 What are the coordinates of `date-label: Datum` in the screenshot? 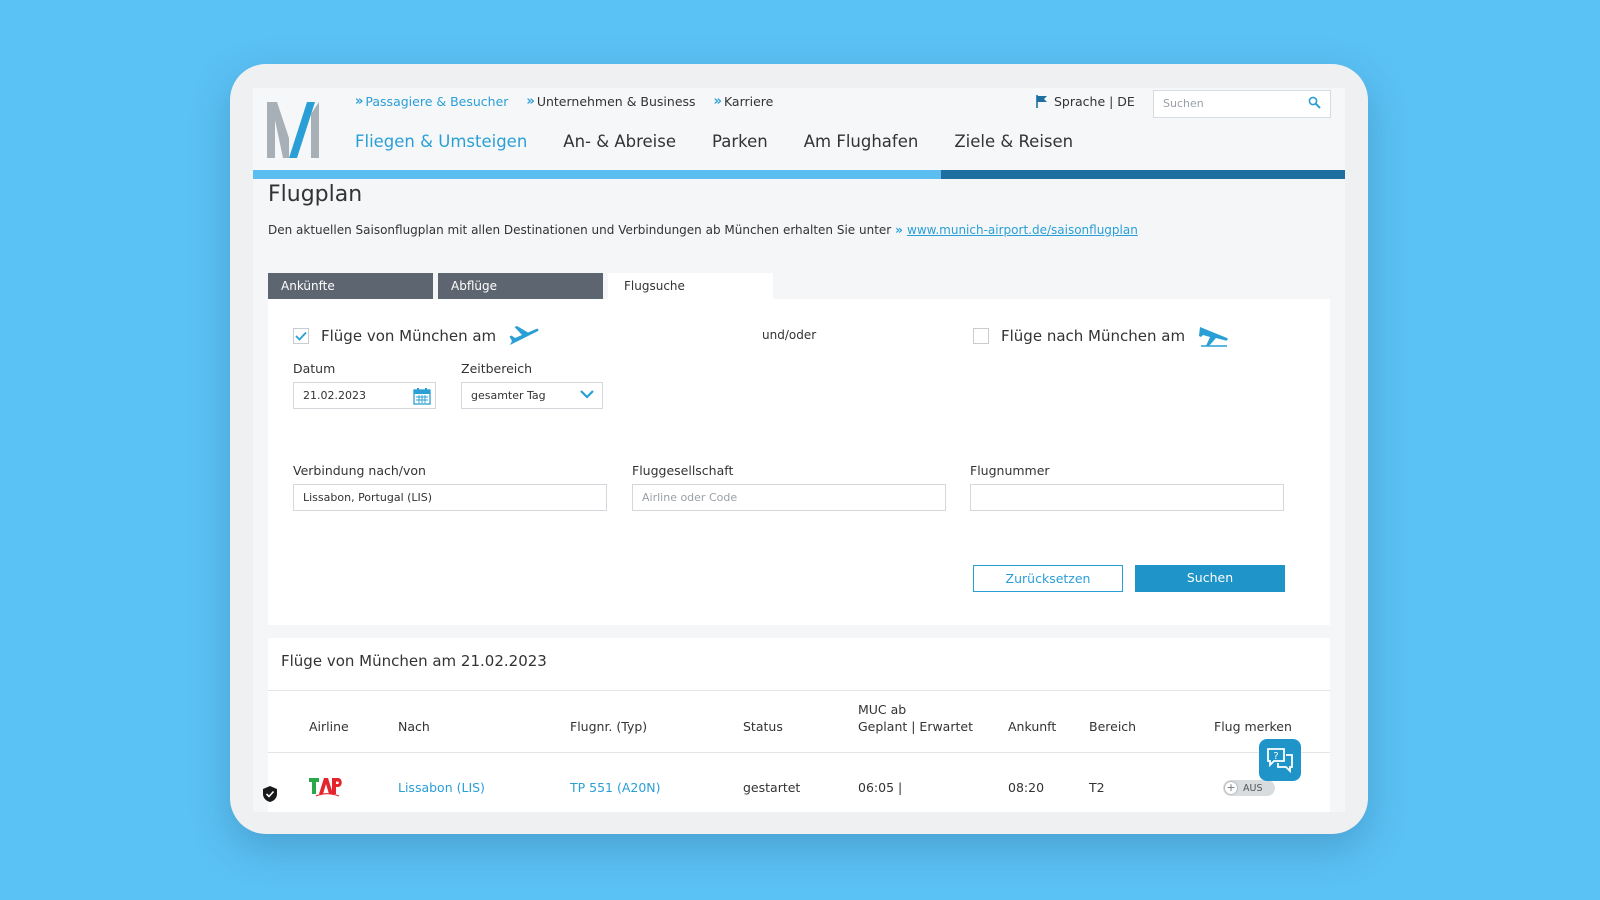 It's located at (314, 368).